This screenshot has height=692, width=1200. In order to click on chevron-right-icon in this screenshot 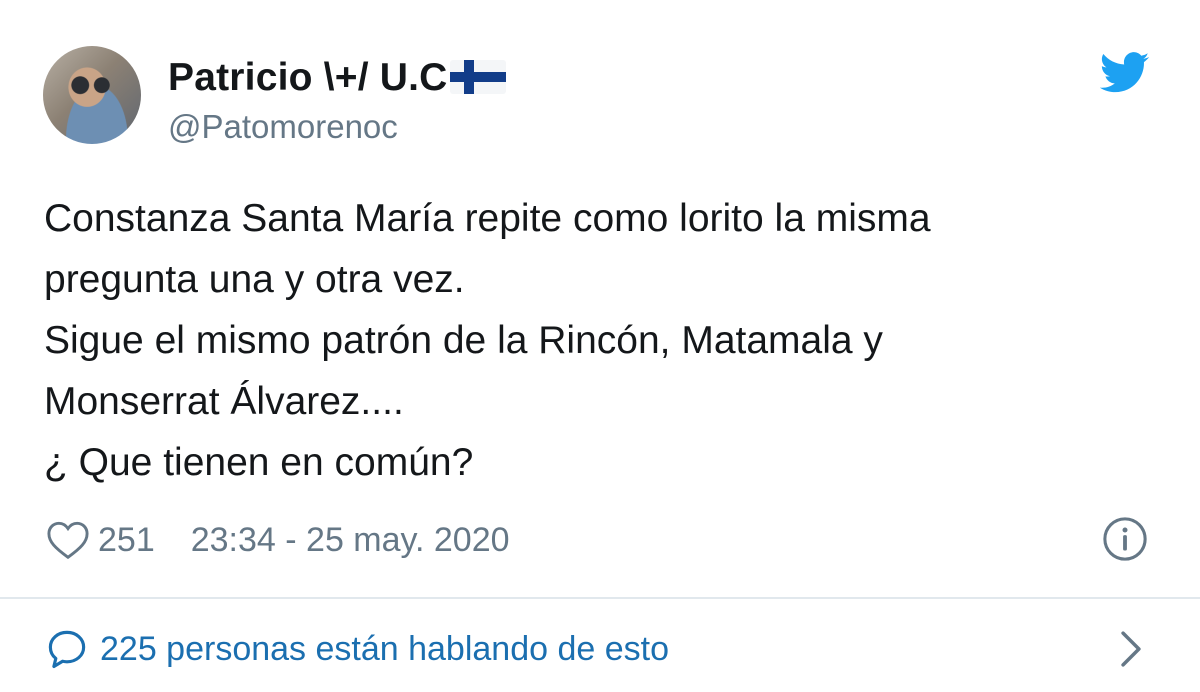, I will do `click(1131, 649)`.